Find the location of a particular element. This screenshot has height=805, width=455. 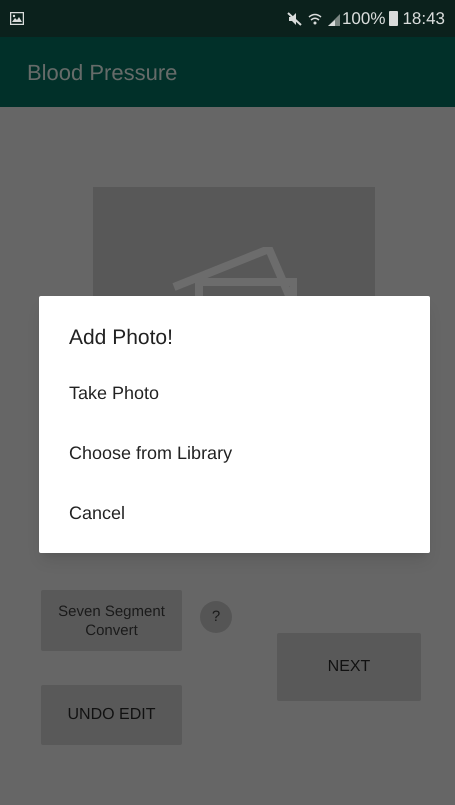

next-button: NEXT is located at coordinates (349, 667).